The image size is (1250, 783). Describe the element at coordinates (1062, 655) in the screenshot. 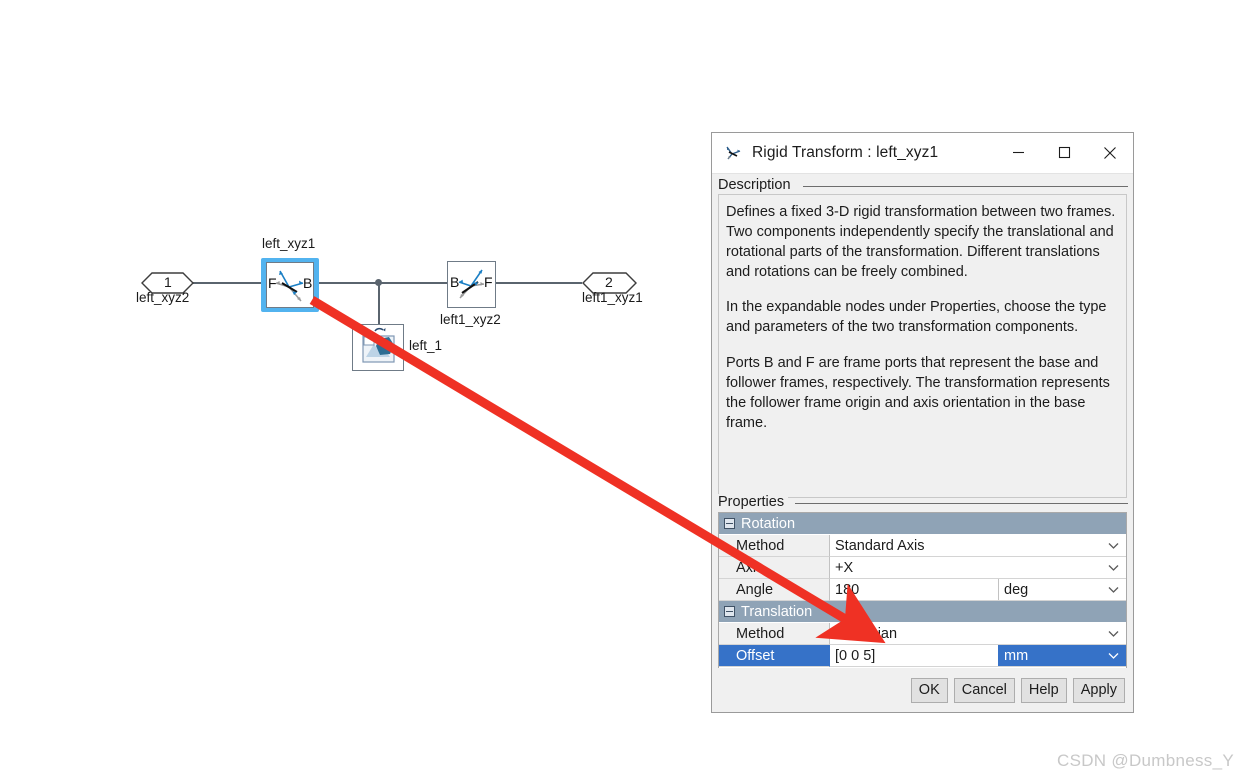

I see `property-unit-select: mm` at that location.